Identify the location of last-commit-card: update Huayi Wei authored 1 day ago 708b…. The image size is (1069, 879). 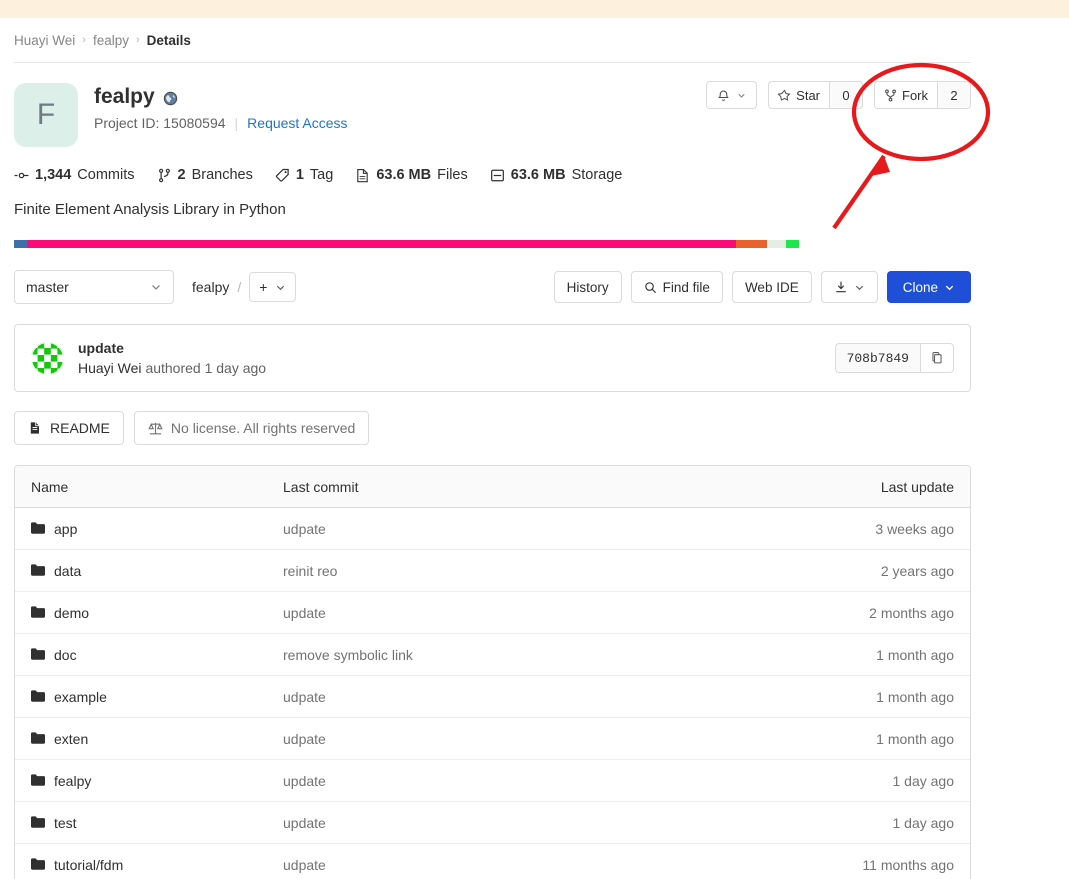
(492, 358).